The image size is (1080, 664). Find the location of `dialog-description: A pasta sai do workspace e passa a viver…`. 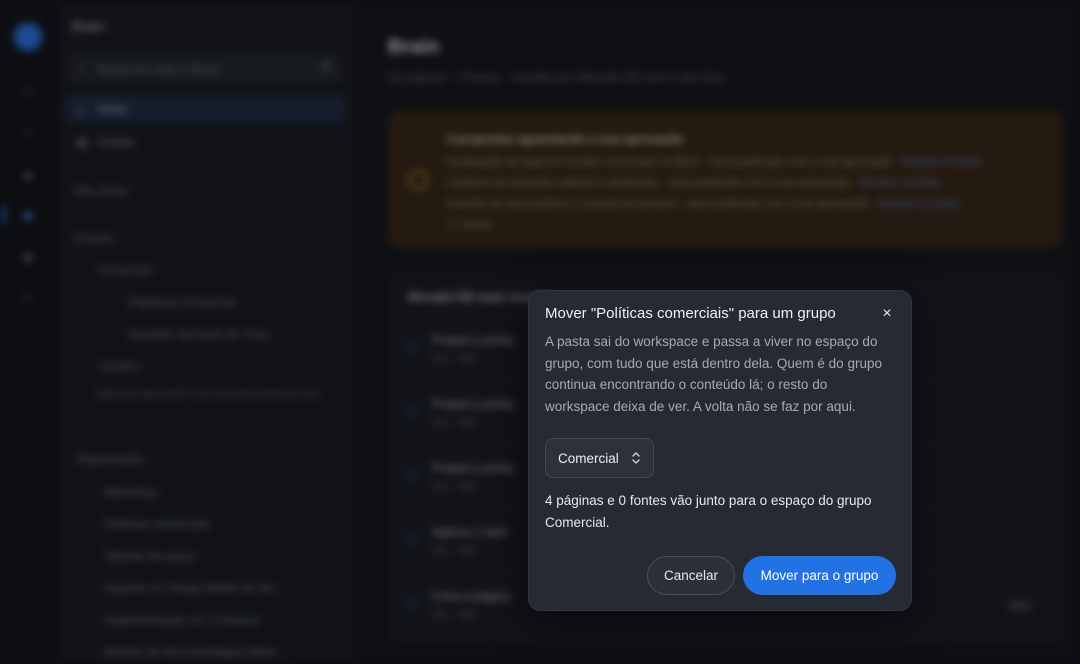

dialog-description: A pasta sai do workspace e passa a viver… is located at coordinates (713, 374).